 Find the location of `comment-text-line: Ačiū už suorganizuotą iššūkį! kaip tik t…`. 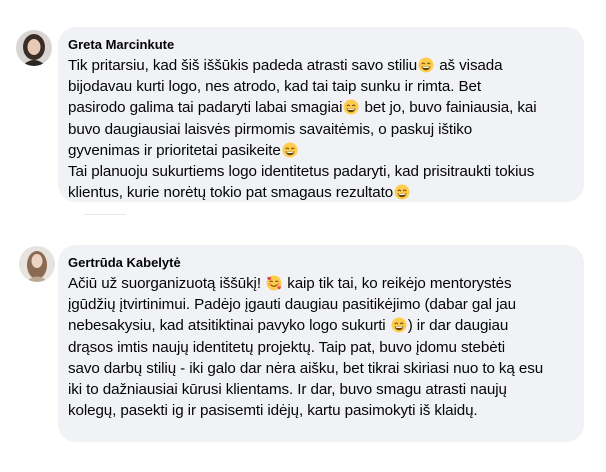

comment-text-line: Ačiū už suorganizuotą iššūkį! kaip tik t… is located at coordinates (320, 283).